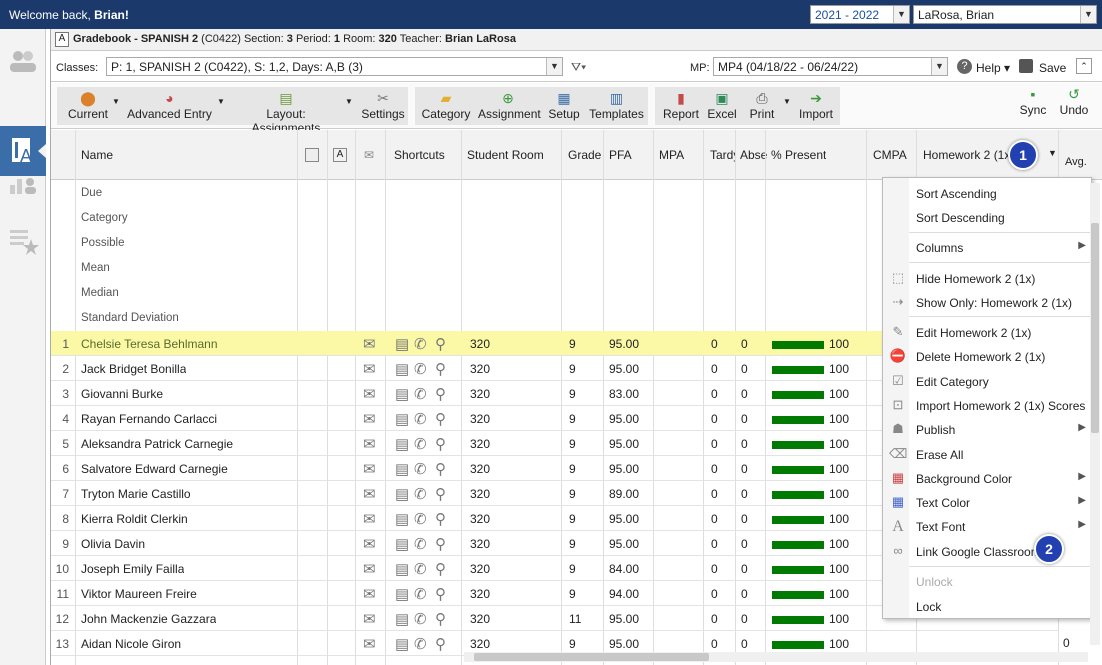  Describe the element at coordinates (584, 155) in the screenshot. I see `col-grade: Grade` at that location.